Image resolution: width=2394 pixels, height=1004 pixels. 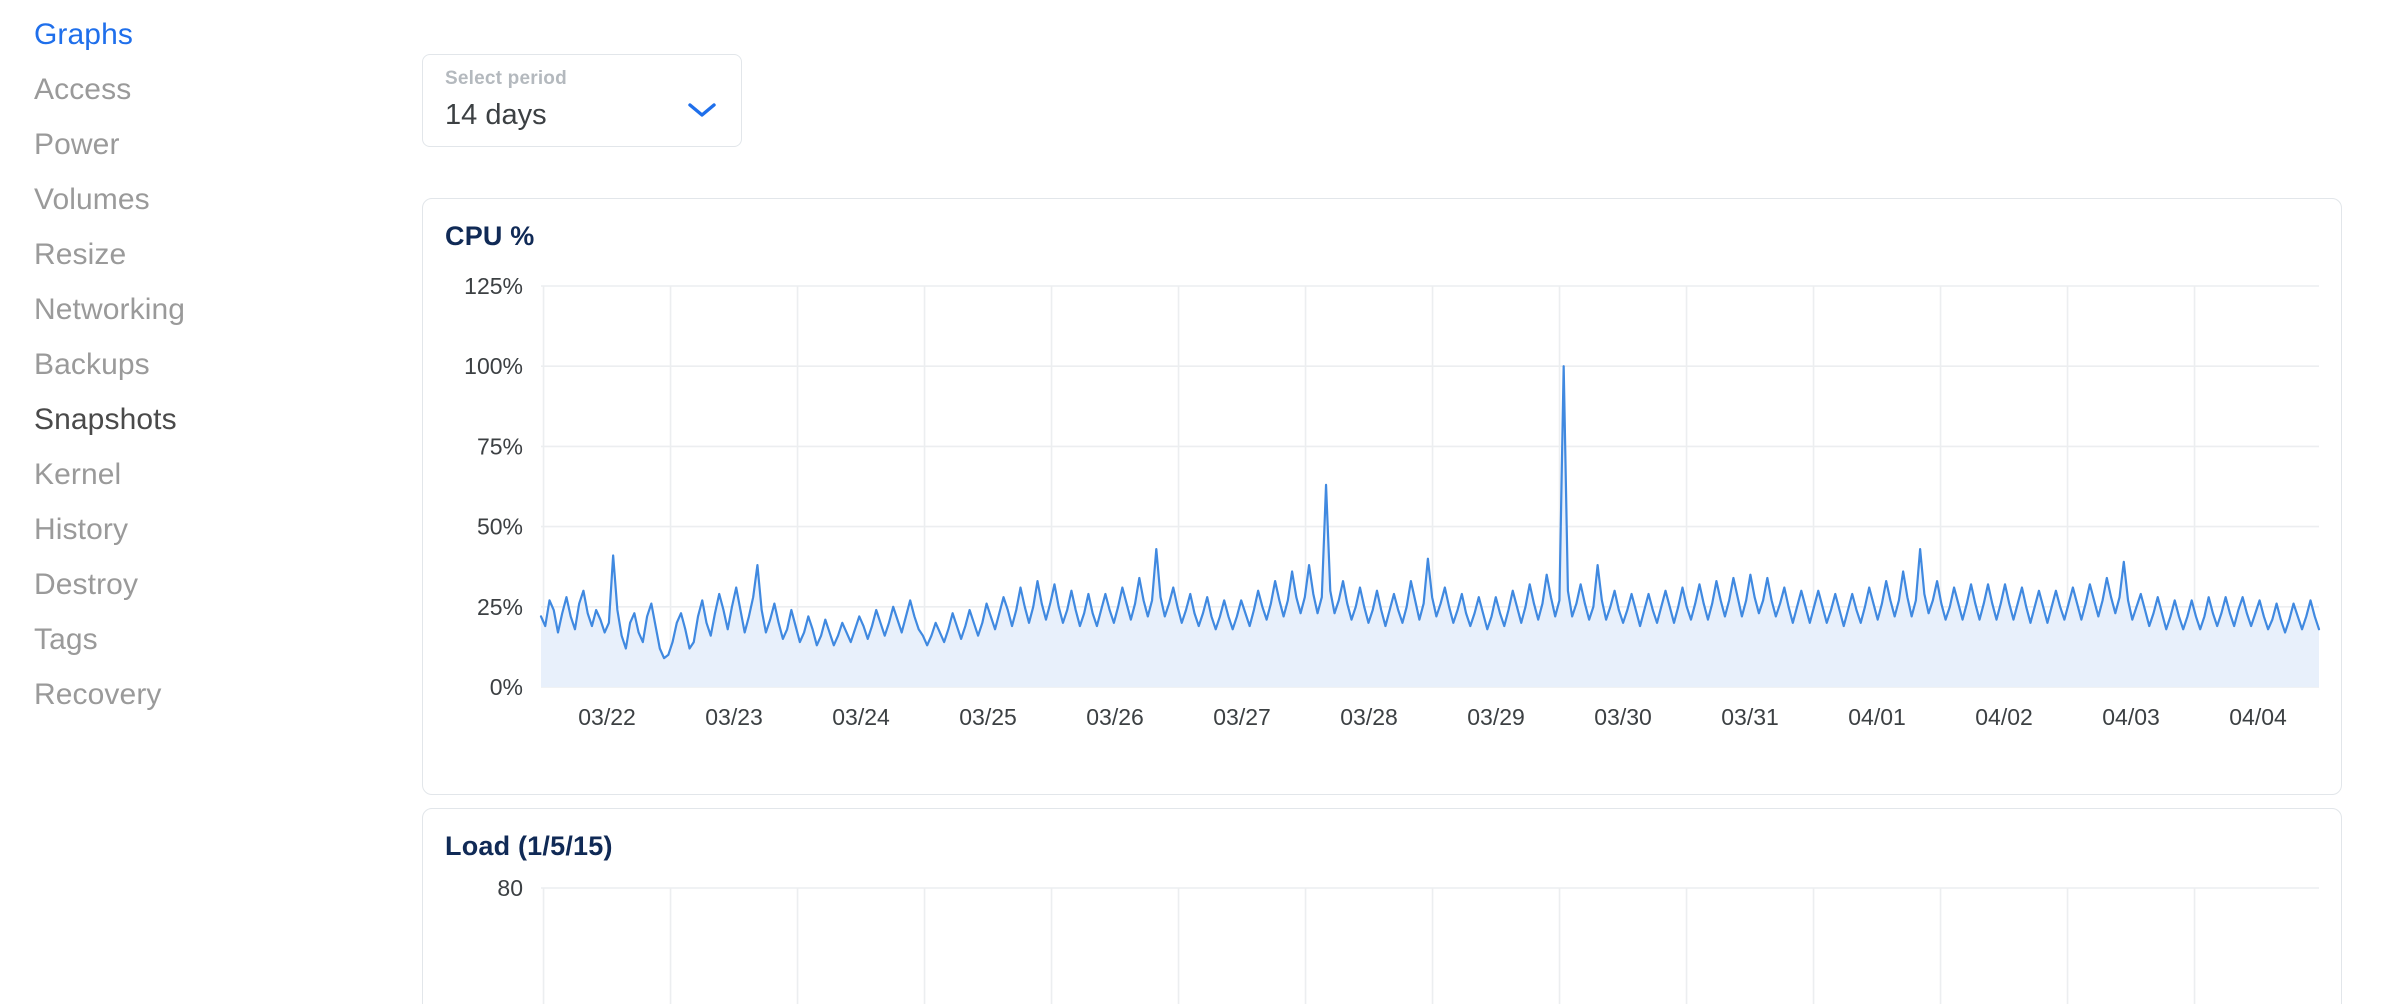 I want to click on load-chart-plot: 6080, so click(x=1382, y=932).